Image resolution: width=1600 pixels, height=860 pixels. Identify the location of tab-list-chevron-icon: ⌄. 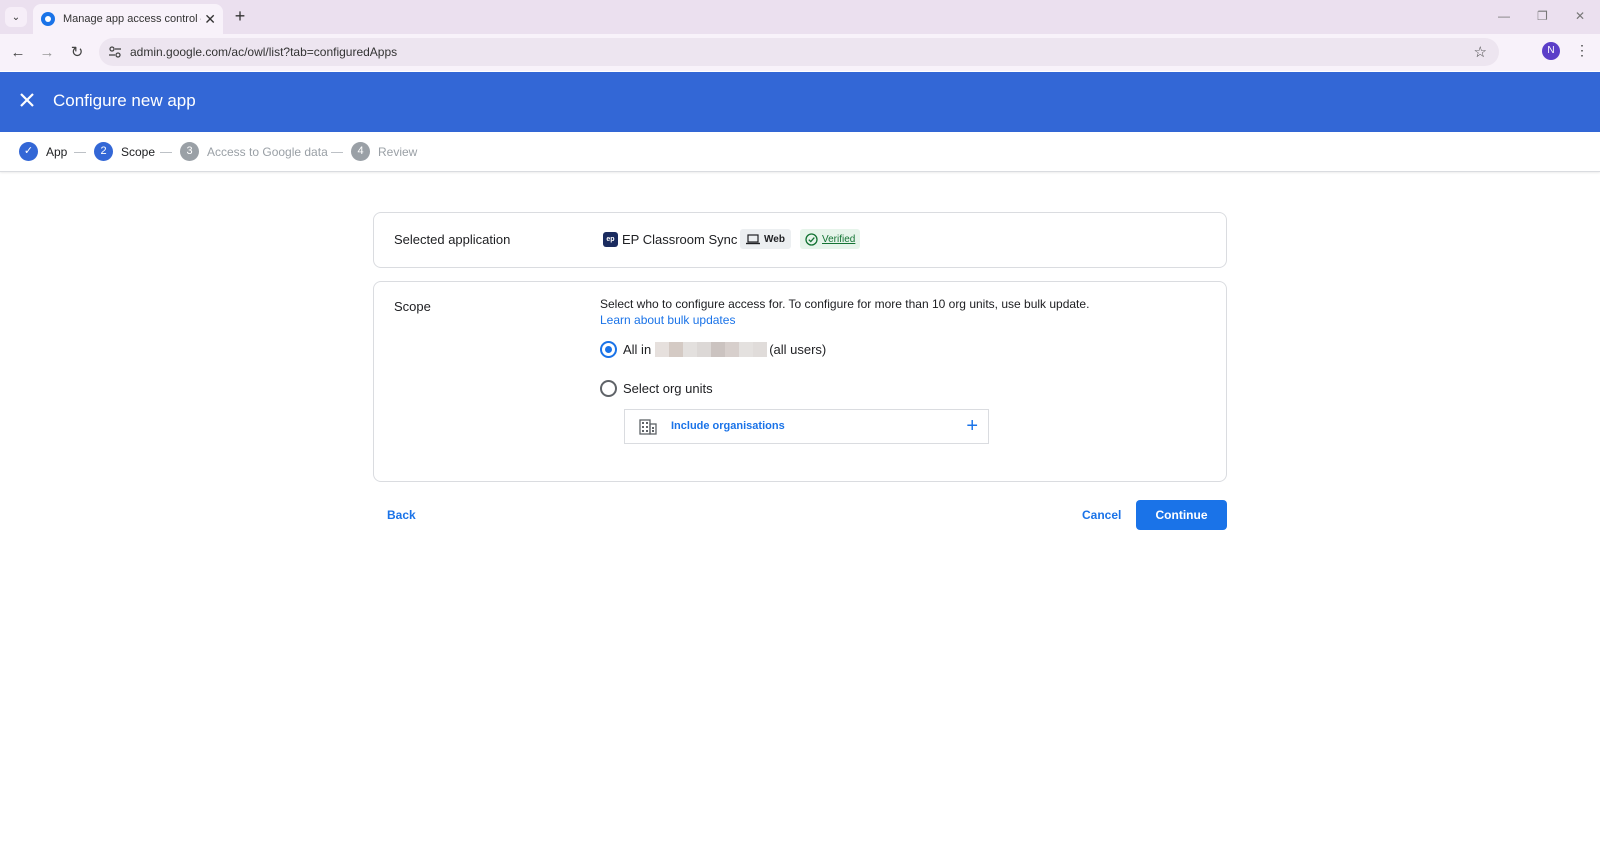
(16, 17).